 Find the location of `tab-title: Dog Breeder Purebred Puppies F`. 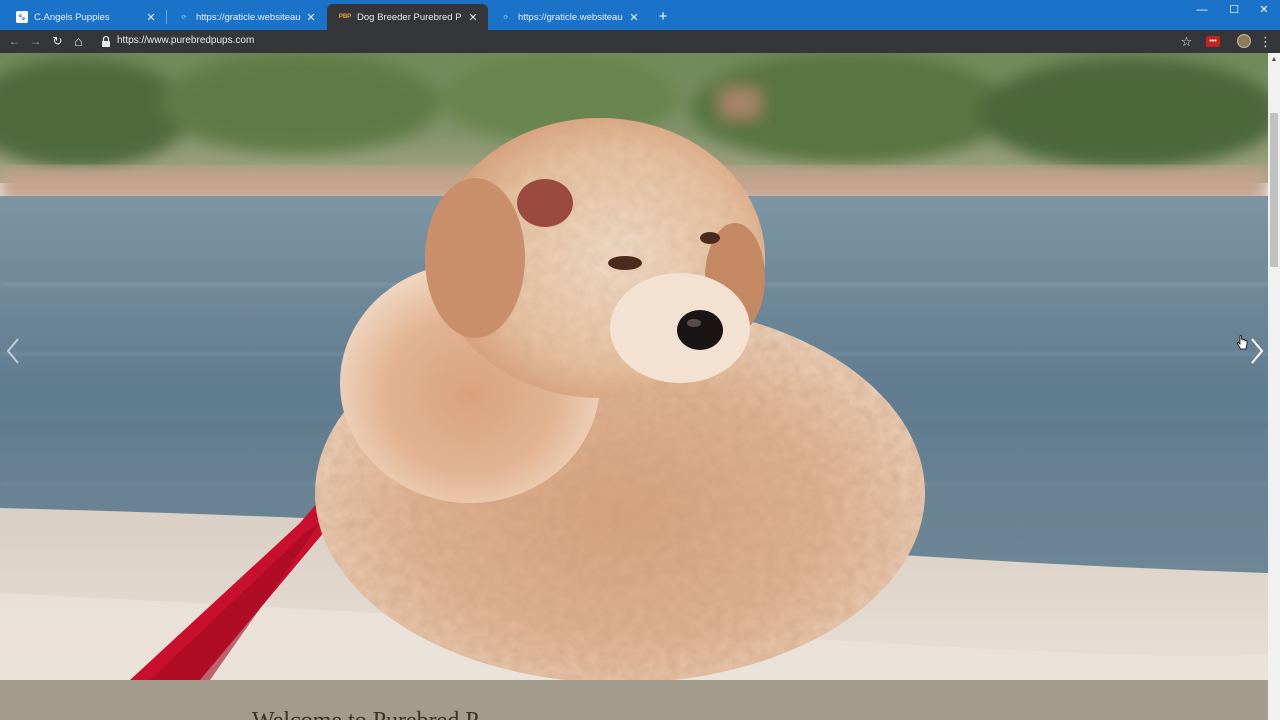

tab-title: Dog Breeder Purebred Puppies F is located at coordinates (409, 17).